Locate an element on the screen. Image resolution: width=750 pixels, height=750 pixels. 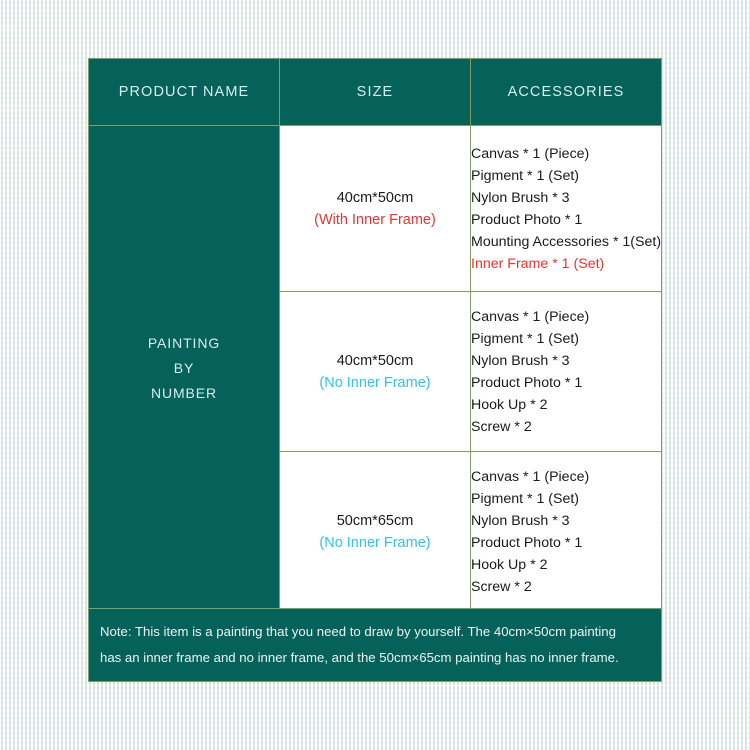
product-name-line-2: BY is located at coordinates (184, 368).